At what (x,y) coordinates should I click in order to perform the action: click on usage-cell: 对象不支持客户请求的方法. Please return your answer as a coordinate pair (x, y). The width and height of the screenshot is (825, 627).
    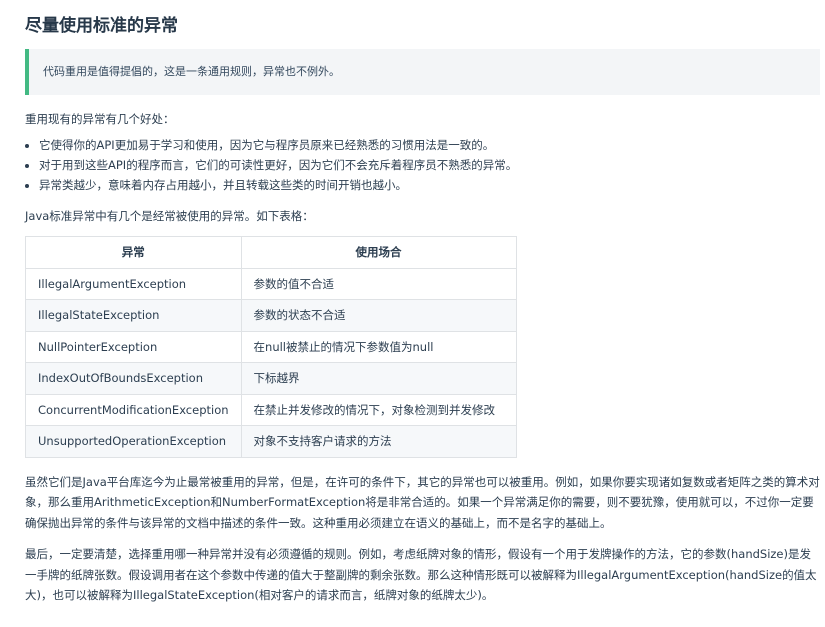
    Looking at the image, I should click on (378, 441).